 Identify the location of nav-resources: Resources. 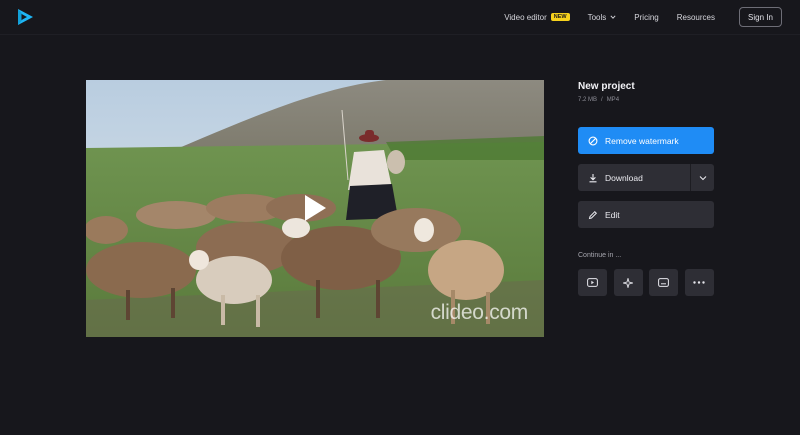
(696, 17).